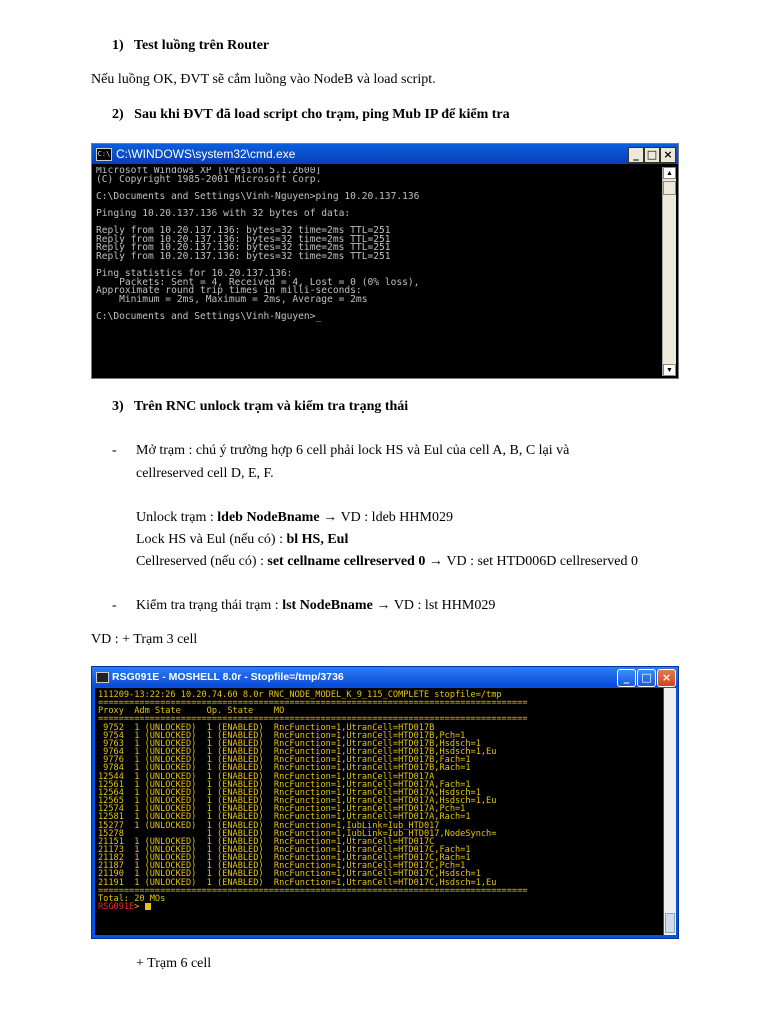 The image size is (768, 1024). What do you see at coordinates (139, 907) in the screenshot?
I see `prompt-suffix: >` at bounding box center [139, 907].